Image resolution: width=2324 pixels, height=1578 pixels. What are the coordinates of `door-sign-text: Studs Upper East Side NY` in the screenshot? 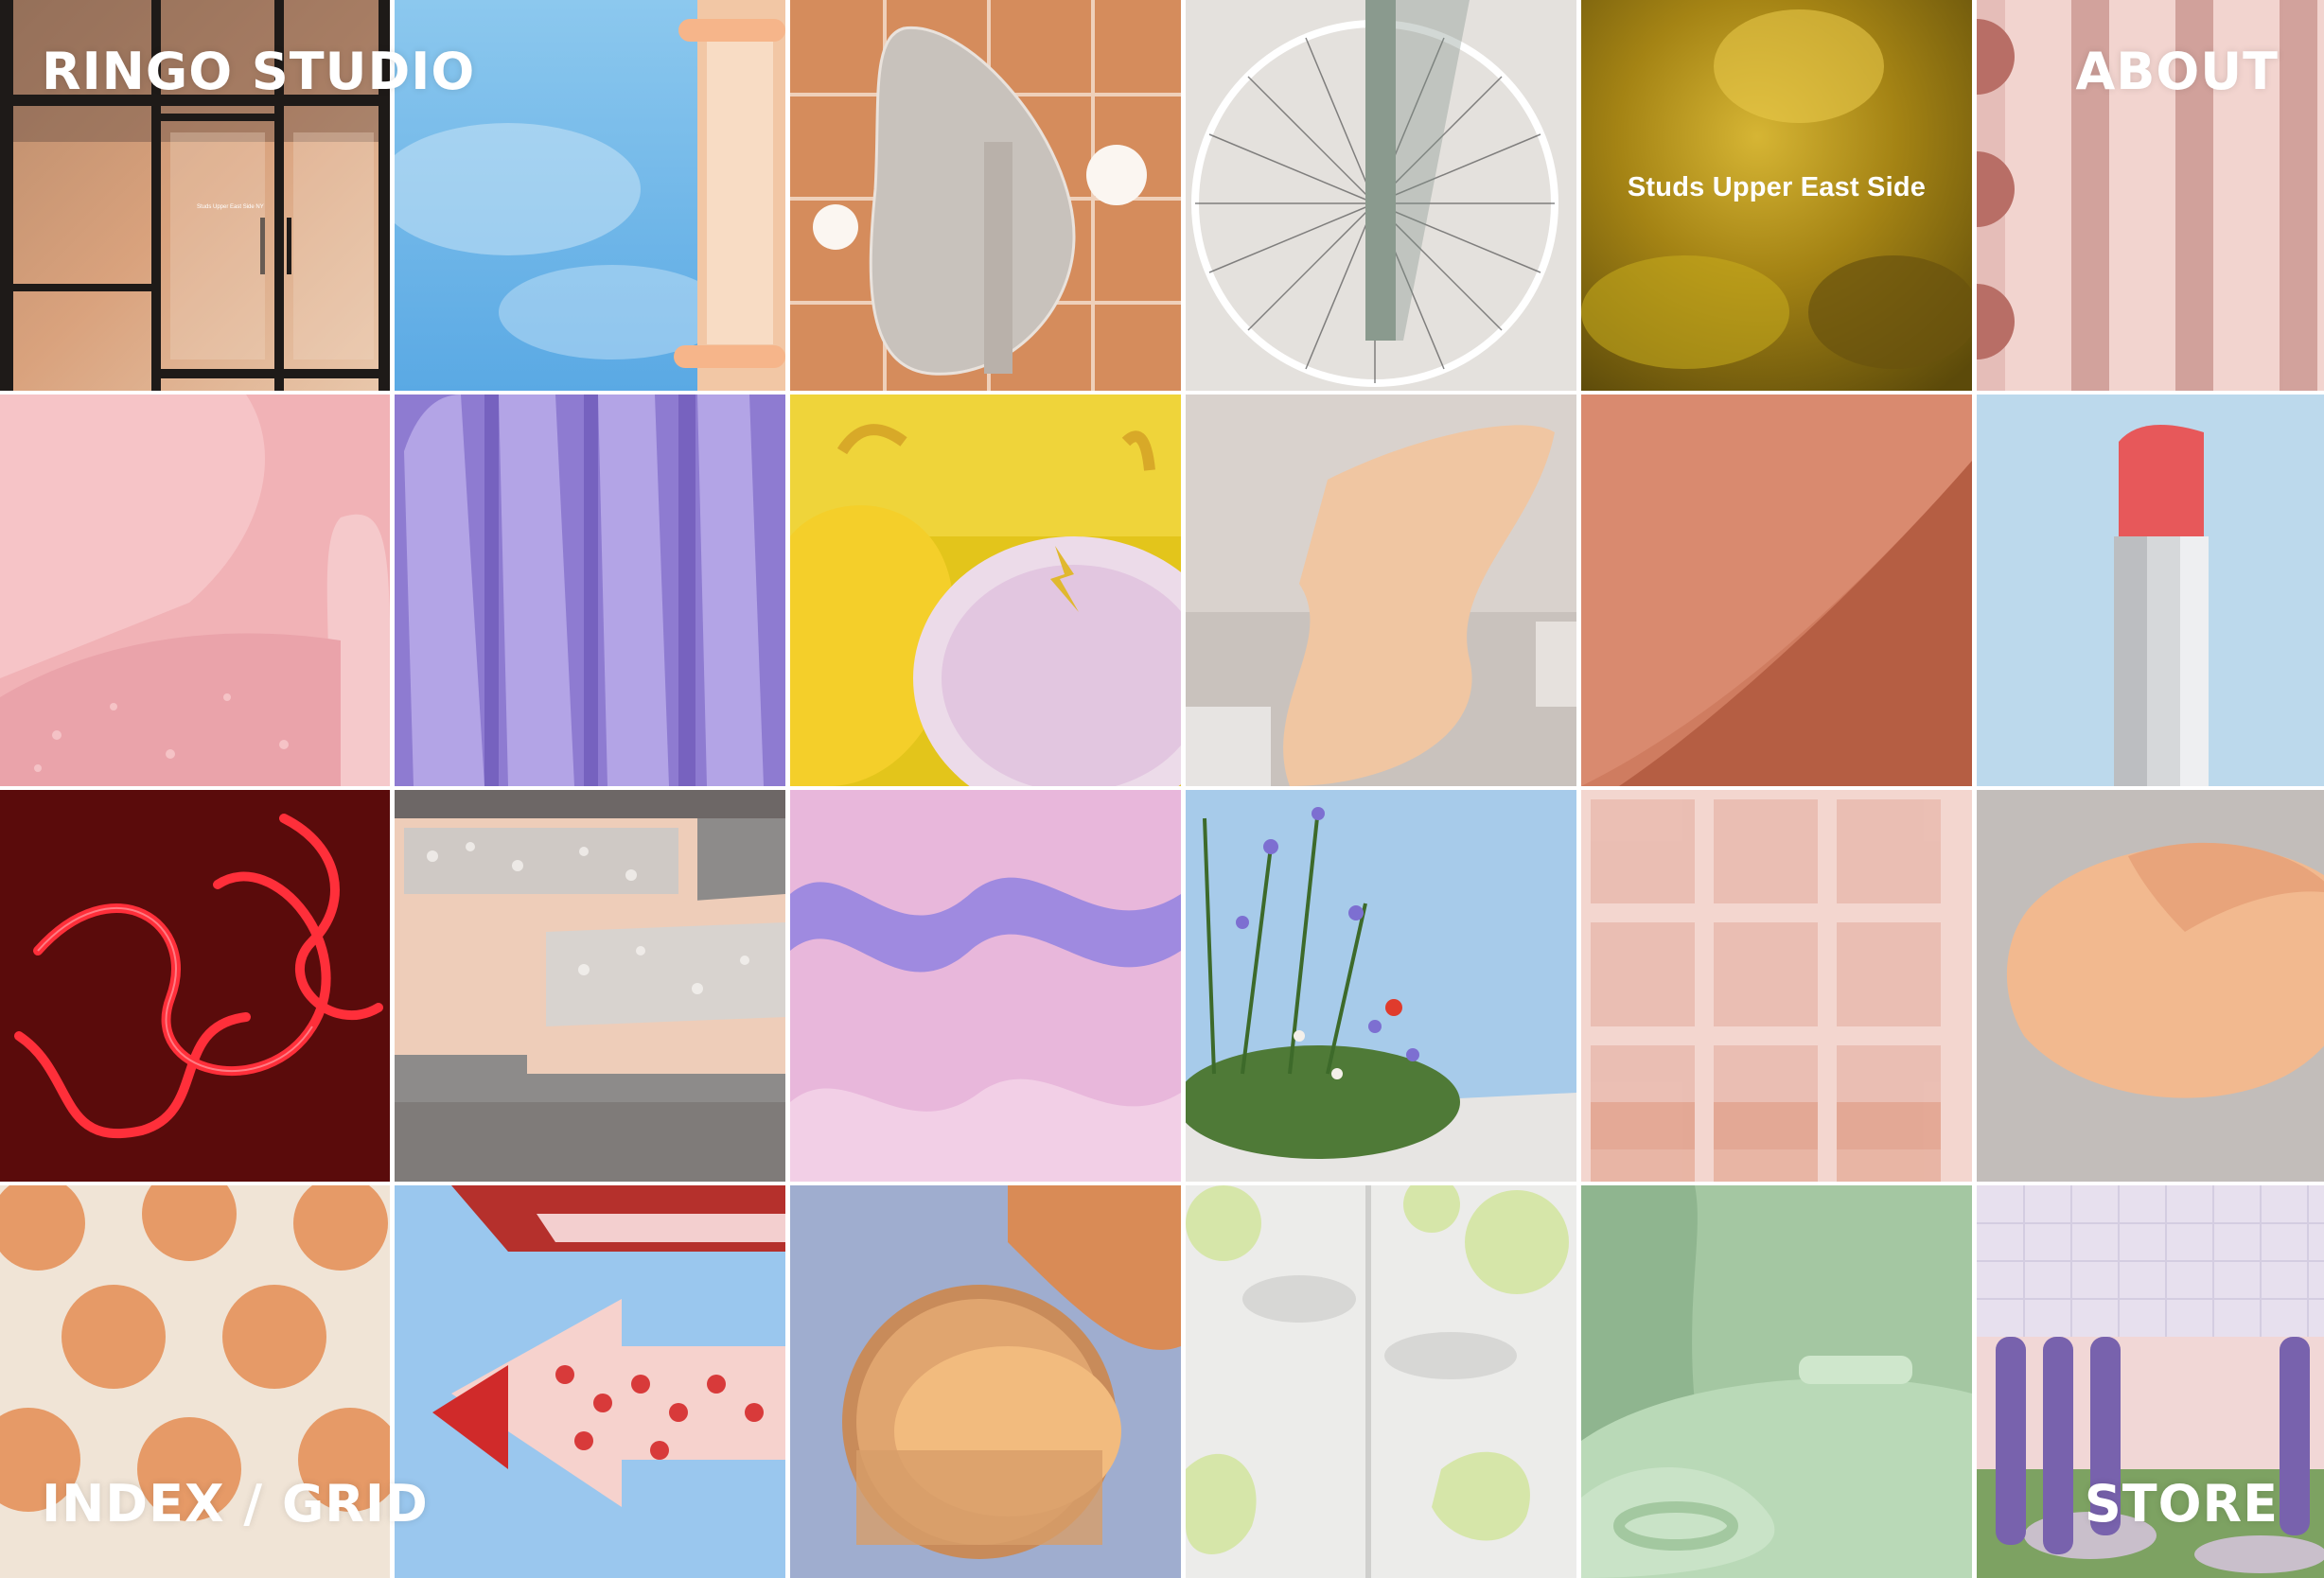 It's located at (230, 207).